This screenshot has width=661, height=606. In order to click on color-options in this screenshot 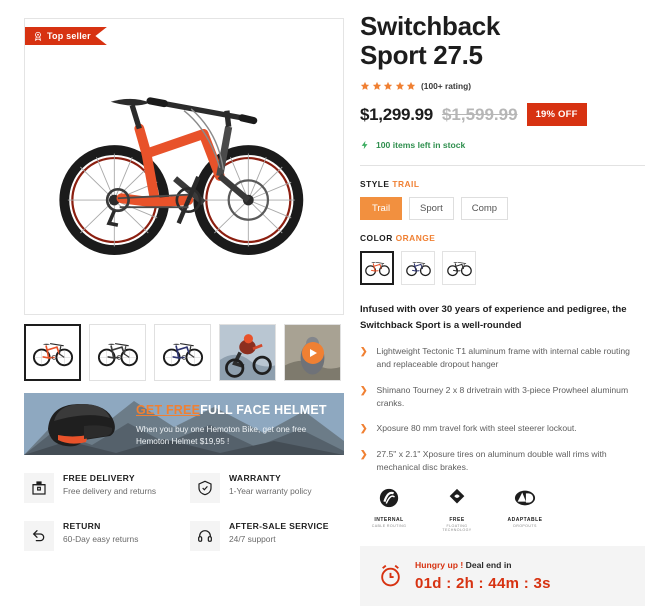, I will do `click(502, 268)`.